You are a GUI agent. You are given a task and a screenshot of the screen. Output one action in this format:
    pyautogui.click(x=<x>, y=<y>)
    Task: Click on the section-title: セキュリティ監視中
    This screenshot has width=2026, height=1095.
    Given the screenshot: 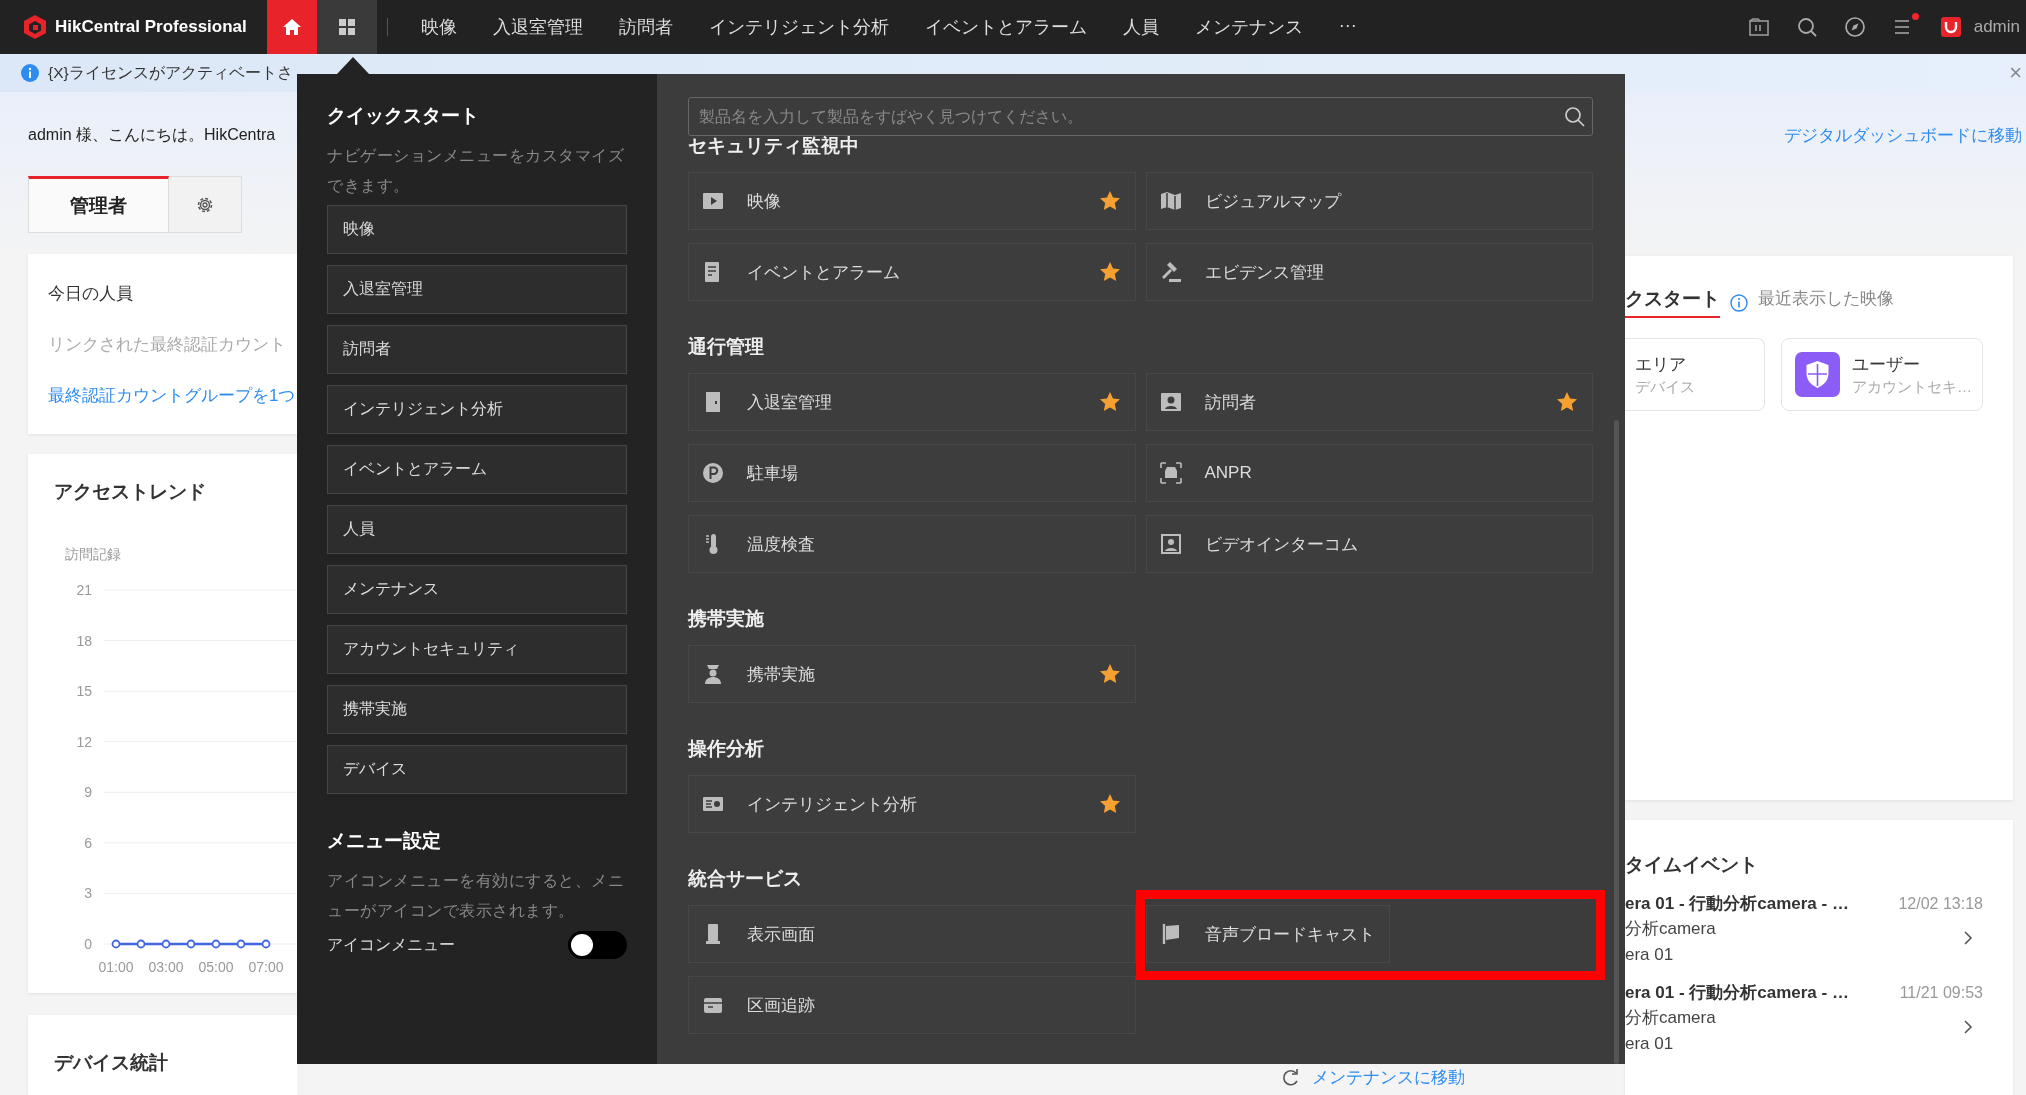 What is the action you would take?
    pyautogui.click(x=774, y=146)
    